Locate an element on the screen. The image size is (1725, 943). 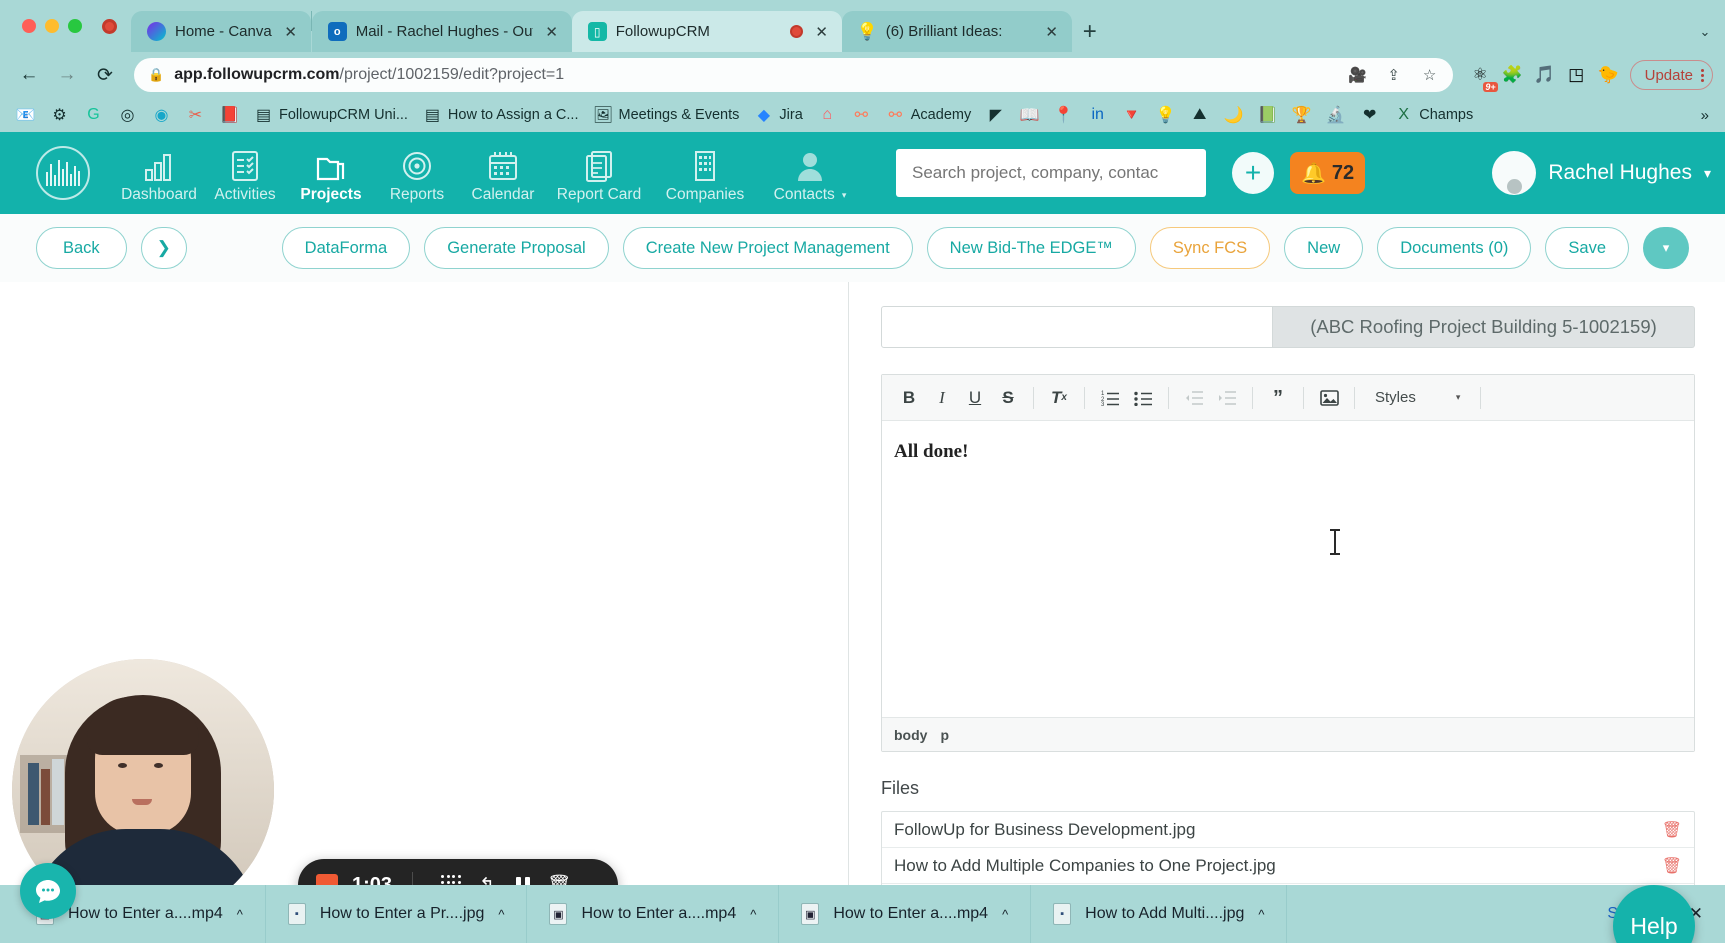
styles-dropdown: Styles ▾ is located at coordinates (1417, 398).